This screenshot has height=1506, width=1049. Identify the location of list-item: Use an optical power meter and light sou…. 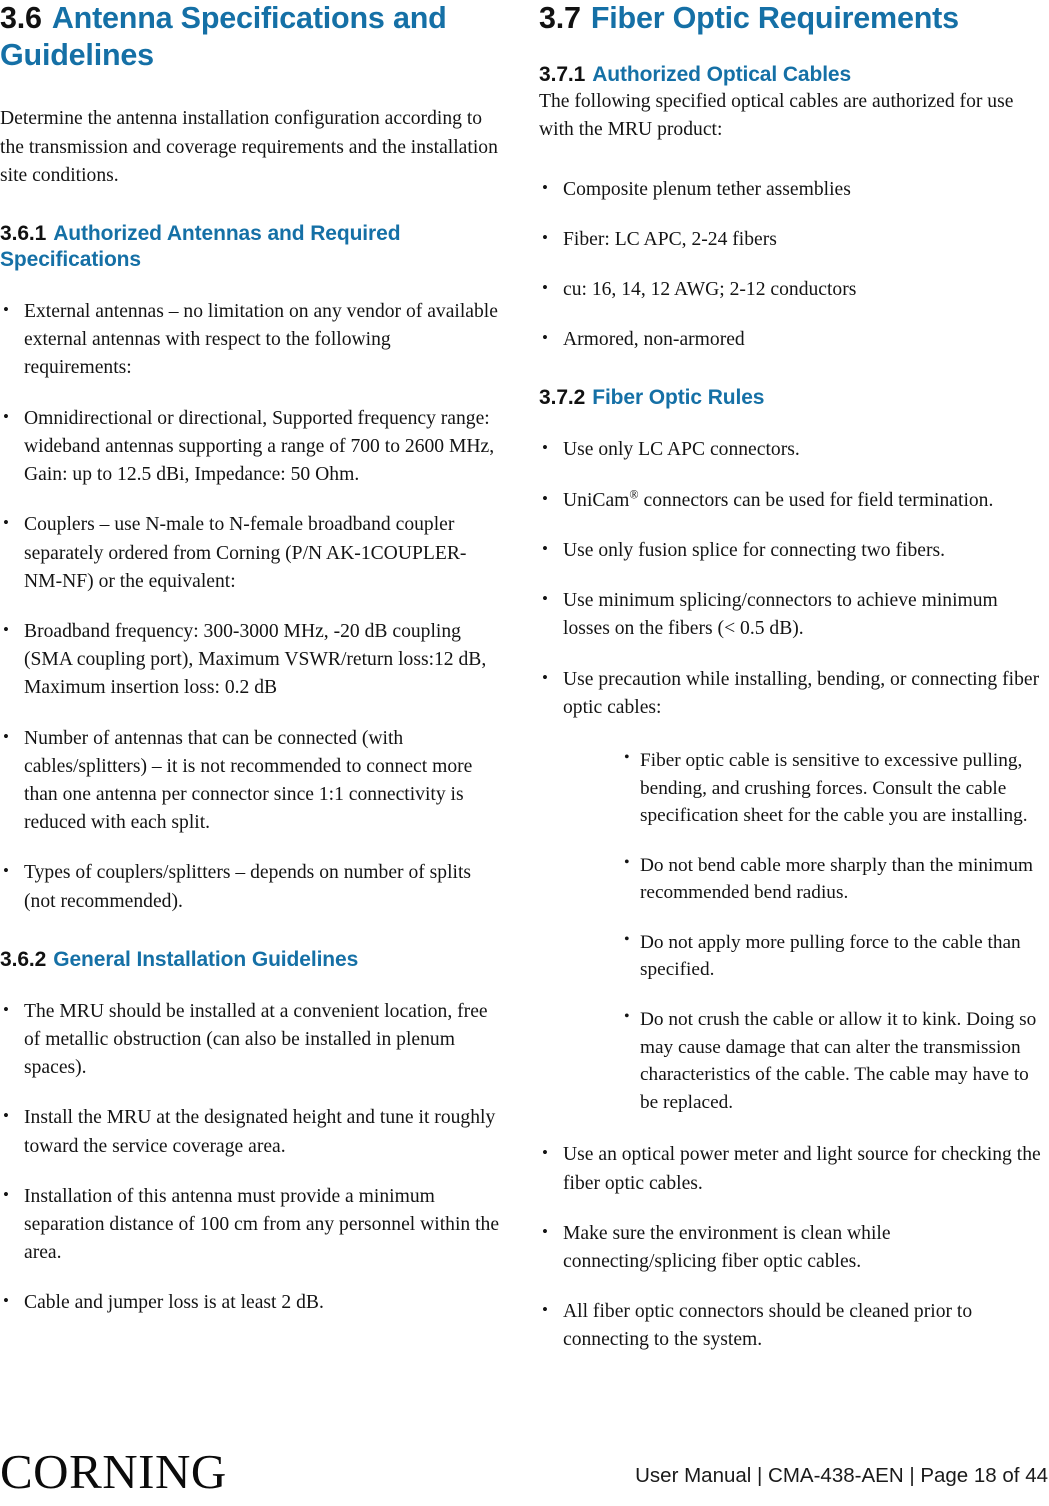
(790, 1168).